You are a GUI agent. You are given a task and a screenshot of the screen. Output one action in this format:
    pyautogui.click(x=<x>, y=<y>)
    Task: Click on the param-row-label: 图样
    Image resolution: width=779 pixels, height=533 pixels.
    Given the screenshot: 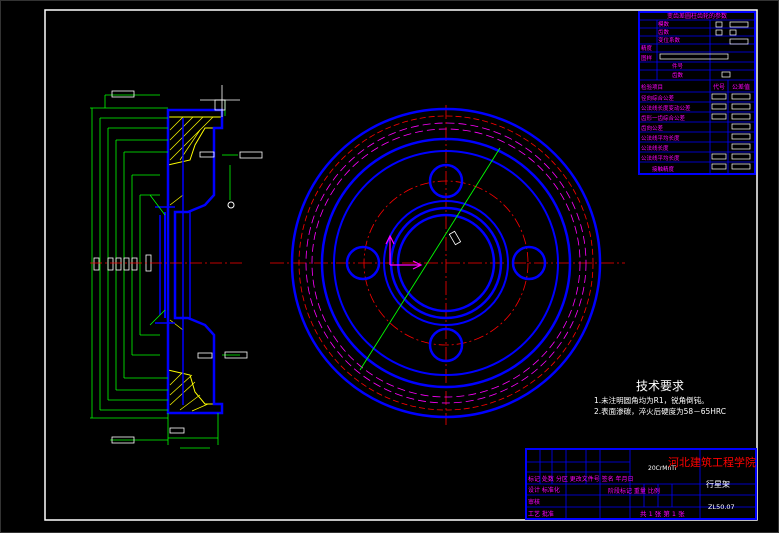 What is the action you would take?
    pyautogui.click(x=647, y=58)
    